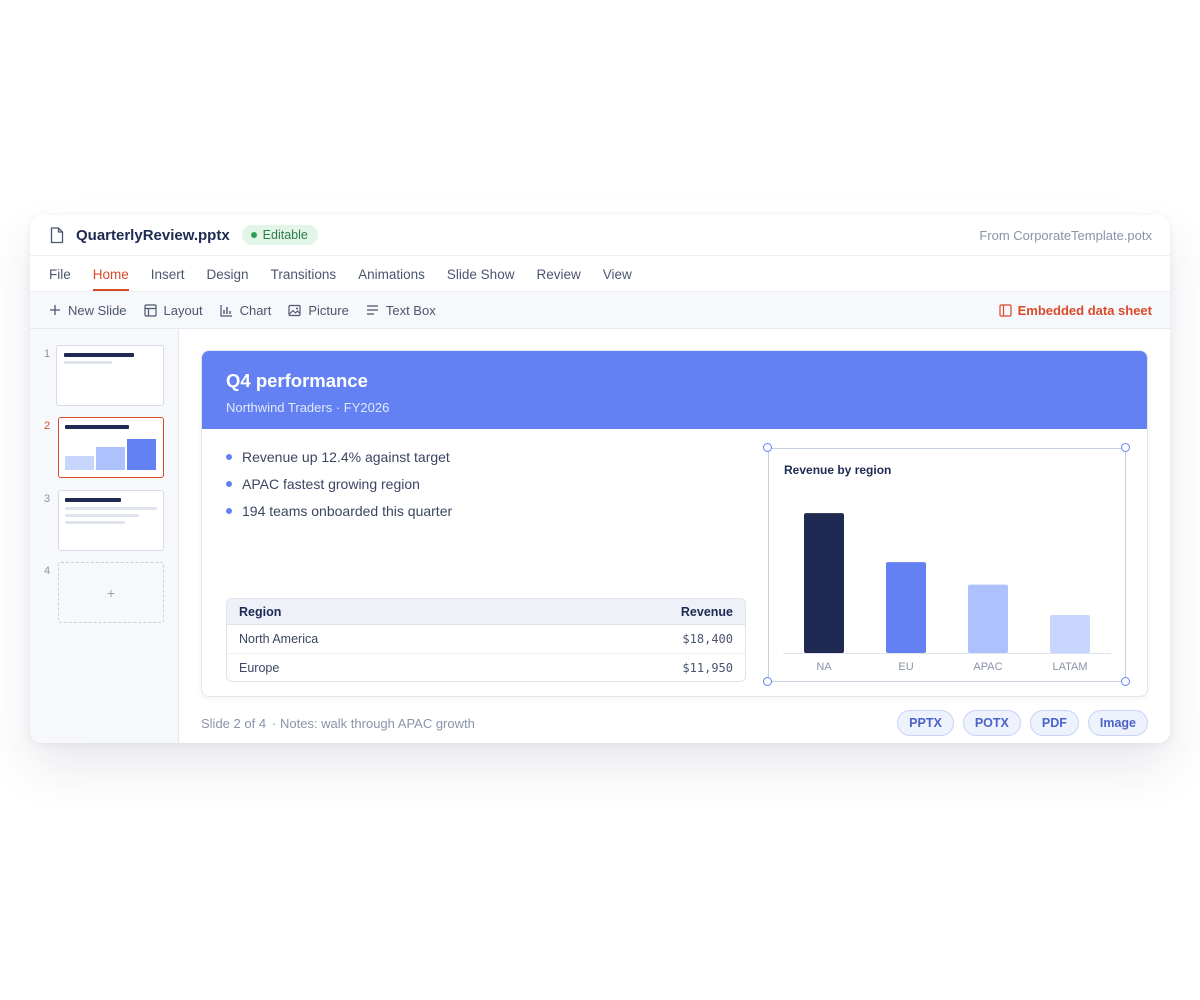  I want to click on chart-tick-label: APAC, so click(987, 667).